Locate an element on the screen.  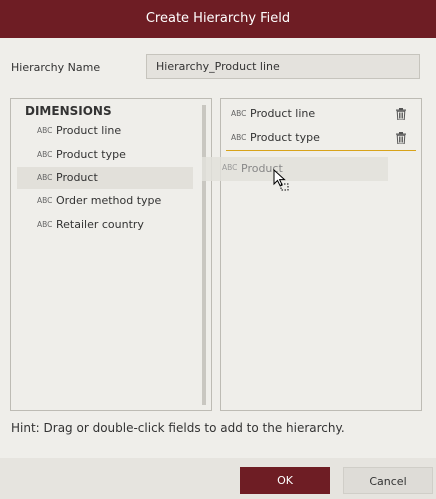
dimension-item-label: Product type is located at coordinates (91, 154).